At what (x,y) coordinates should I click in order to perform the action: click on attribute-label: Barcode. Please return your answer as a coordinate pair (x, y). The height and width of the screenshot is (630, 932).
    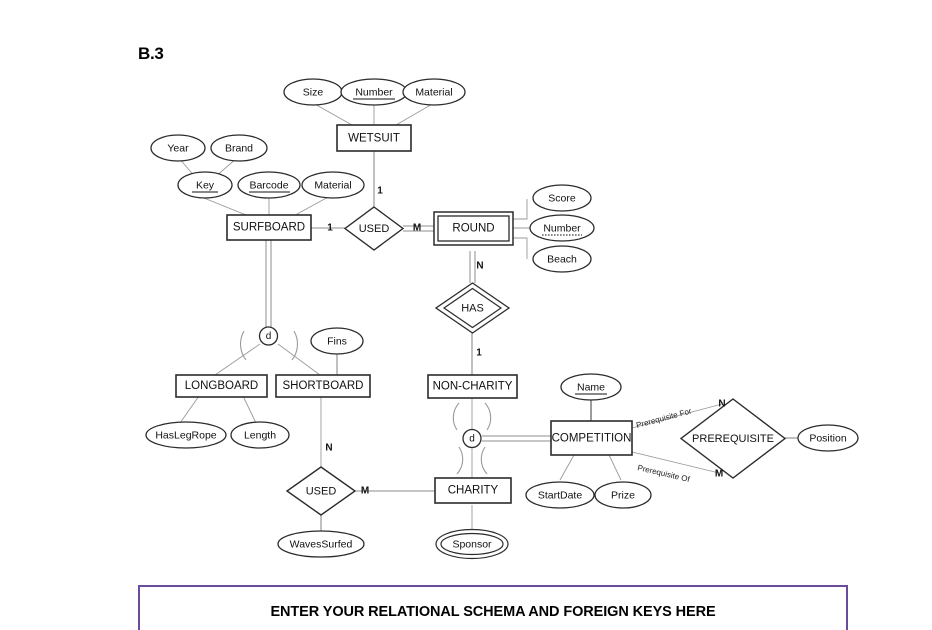
    Looking at the image, I should click on (268, 185).